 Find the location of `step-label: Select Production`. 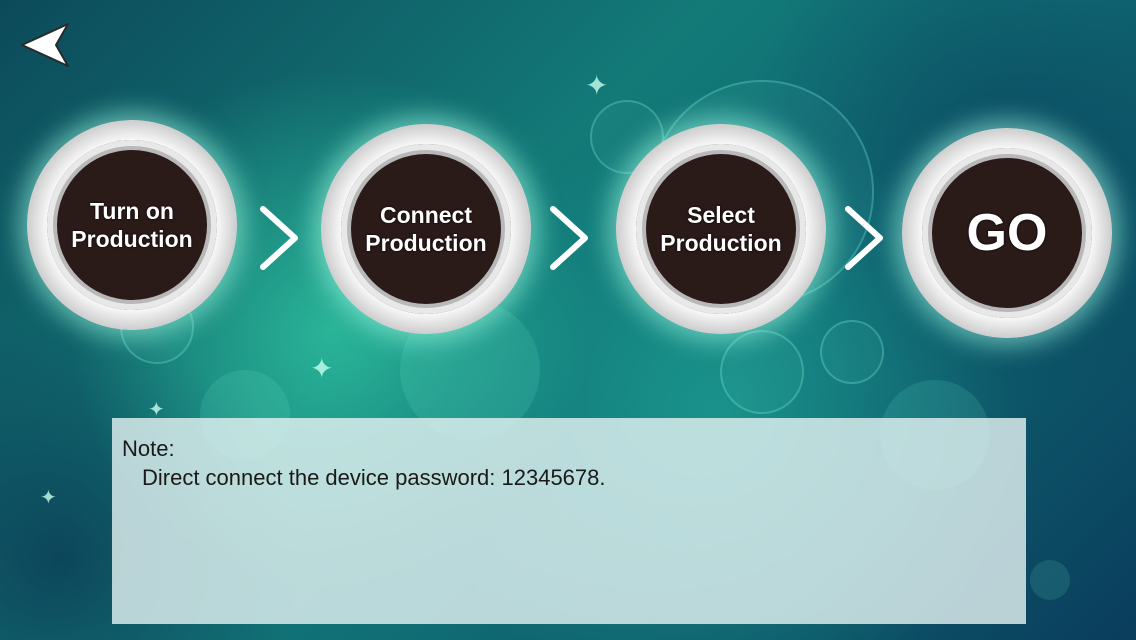

step-label: Select Production is located at coordinates (721, 229).